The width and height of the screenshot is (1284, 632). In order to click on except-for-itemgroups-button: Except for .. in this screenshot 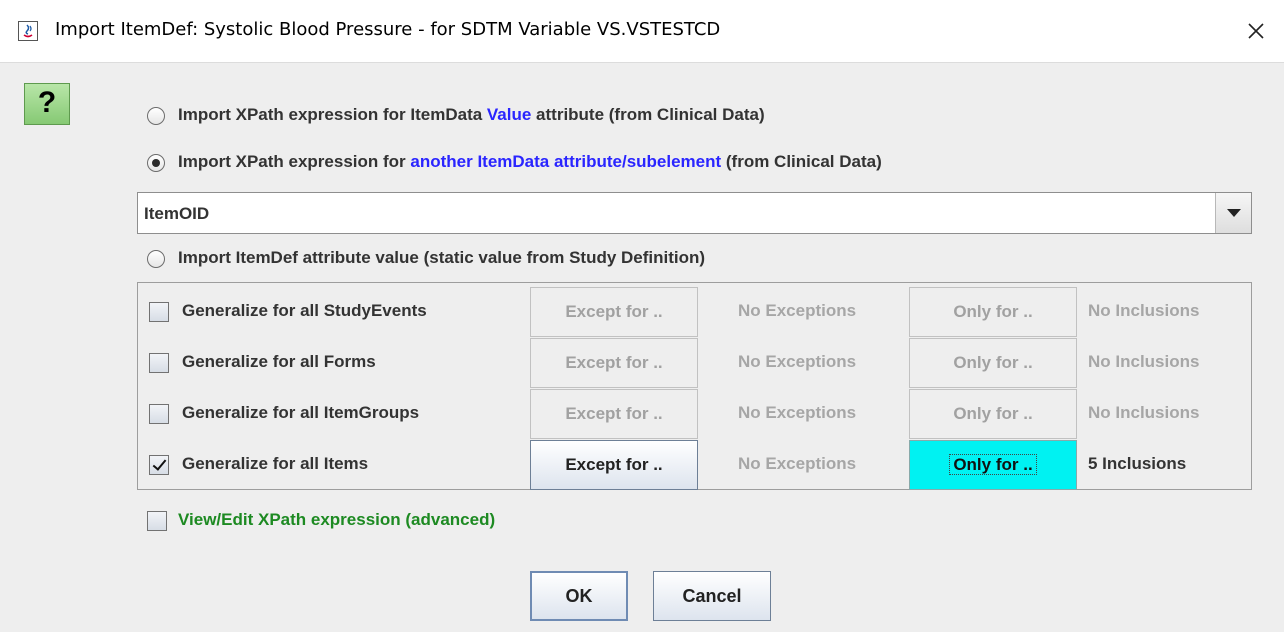, I will do `click(614, 414)`.